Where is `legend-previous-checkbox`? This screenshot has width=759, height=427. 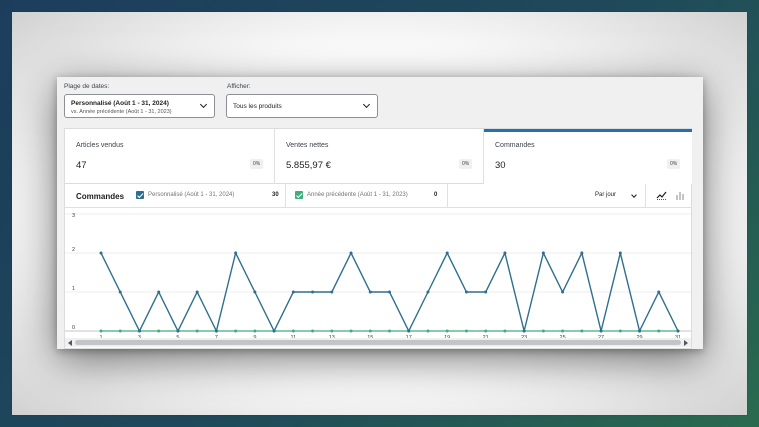 legend-previous-checkbox is located at coordinates (299, 195).